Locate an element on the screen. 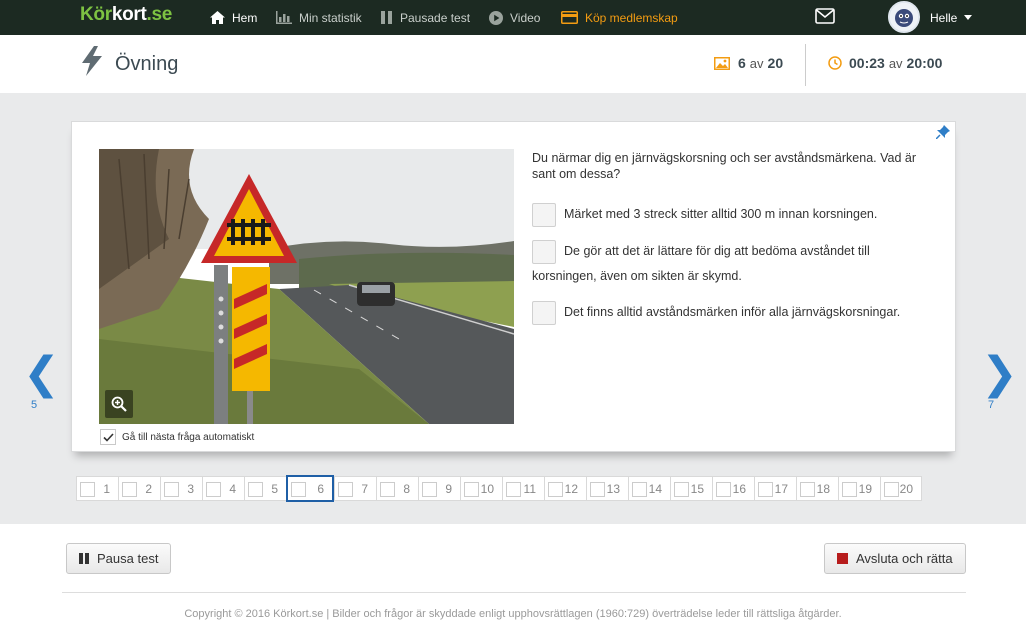 The width and height of the screenshot is (1026, 642). pager-number: 11 is located at coordinates (529, 488).